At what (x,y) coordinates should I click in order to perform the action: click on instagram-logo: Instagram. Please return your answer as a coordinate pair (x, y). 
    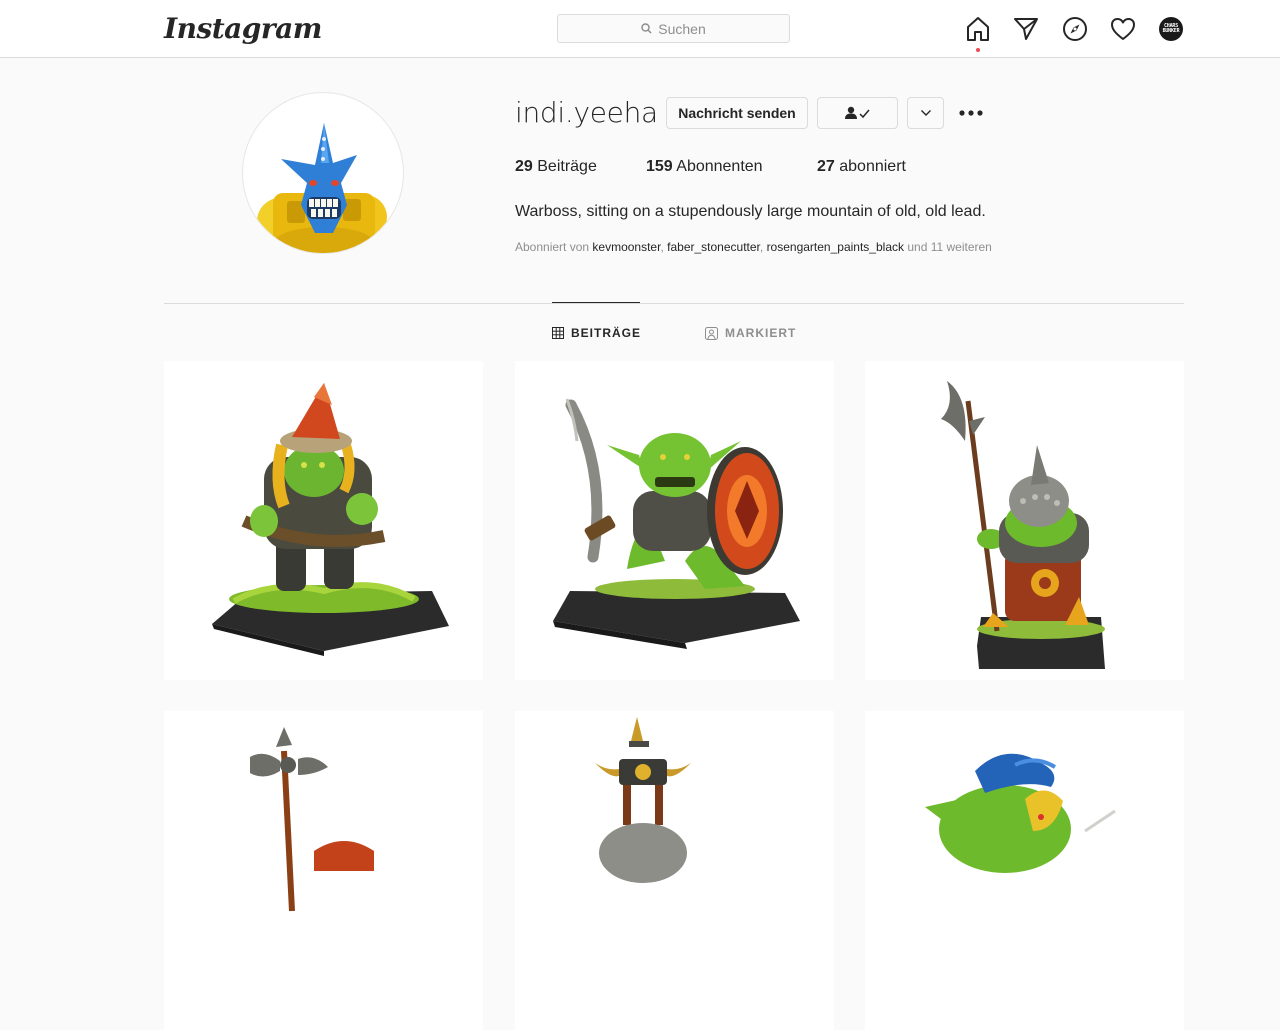
    Looking at the image, I should click on (243, 28).